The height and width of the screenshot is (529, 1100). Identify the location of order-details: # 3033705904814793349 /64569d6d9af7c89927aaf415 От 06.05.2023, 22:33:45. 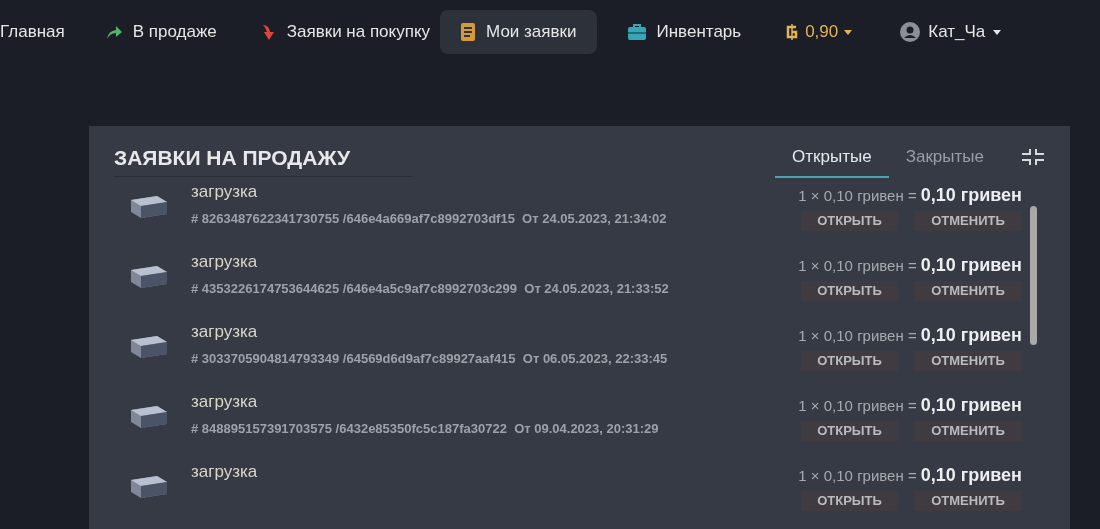
(430, 358).